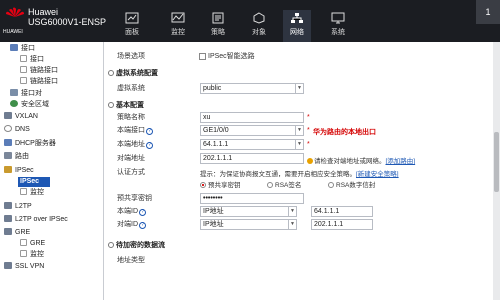  I want to click on sidebar-item-interface-pair: 接口对, so click(26, 94).